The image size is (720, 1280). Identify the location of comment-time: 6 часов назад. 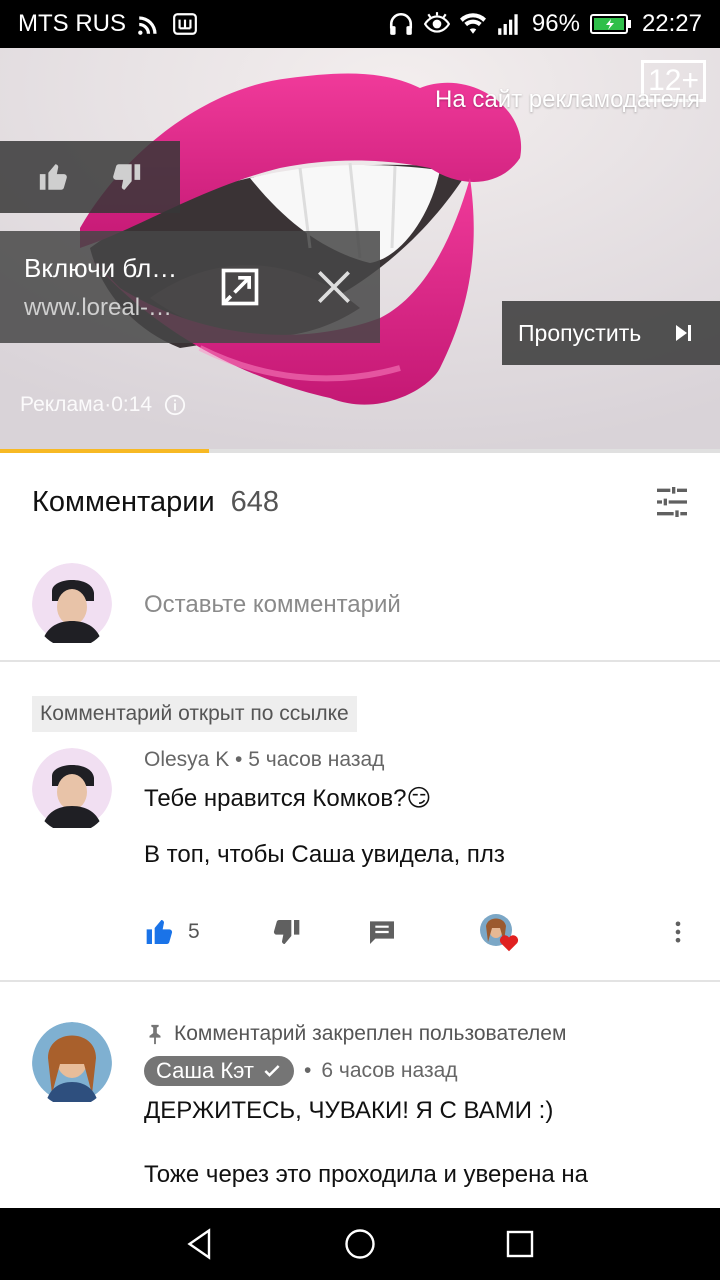
(389, 1070).